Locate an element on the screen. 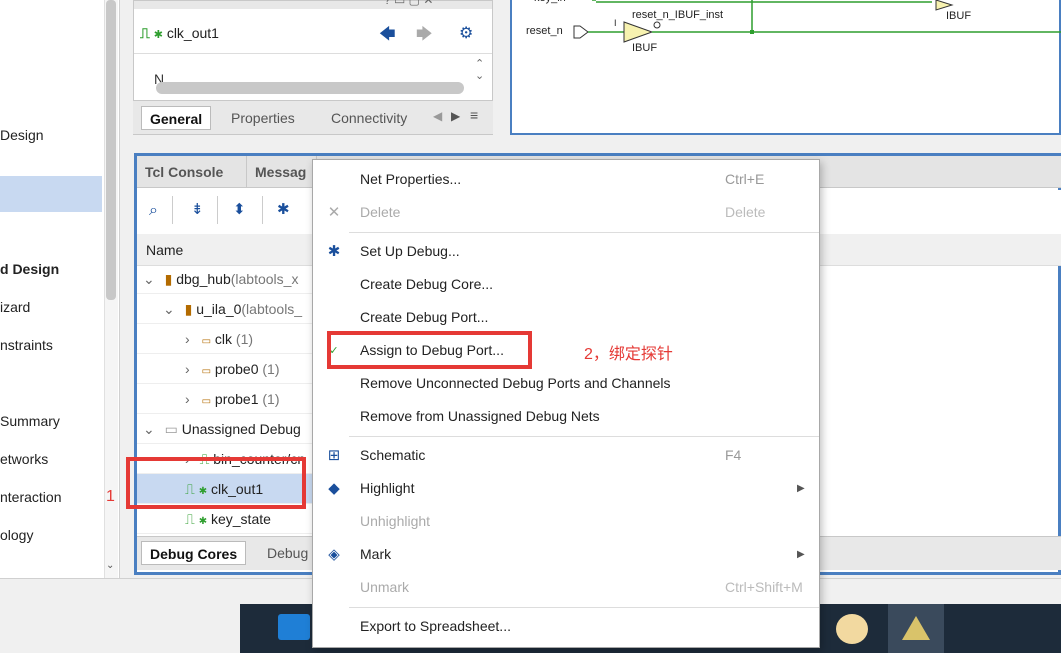 This screenshot has height=653, width=1061. panel-title-icons: ? ▭ ▢ ✕ is located at coordinates (408, 3).